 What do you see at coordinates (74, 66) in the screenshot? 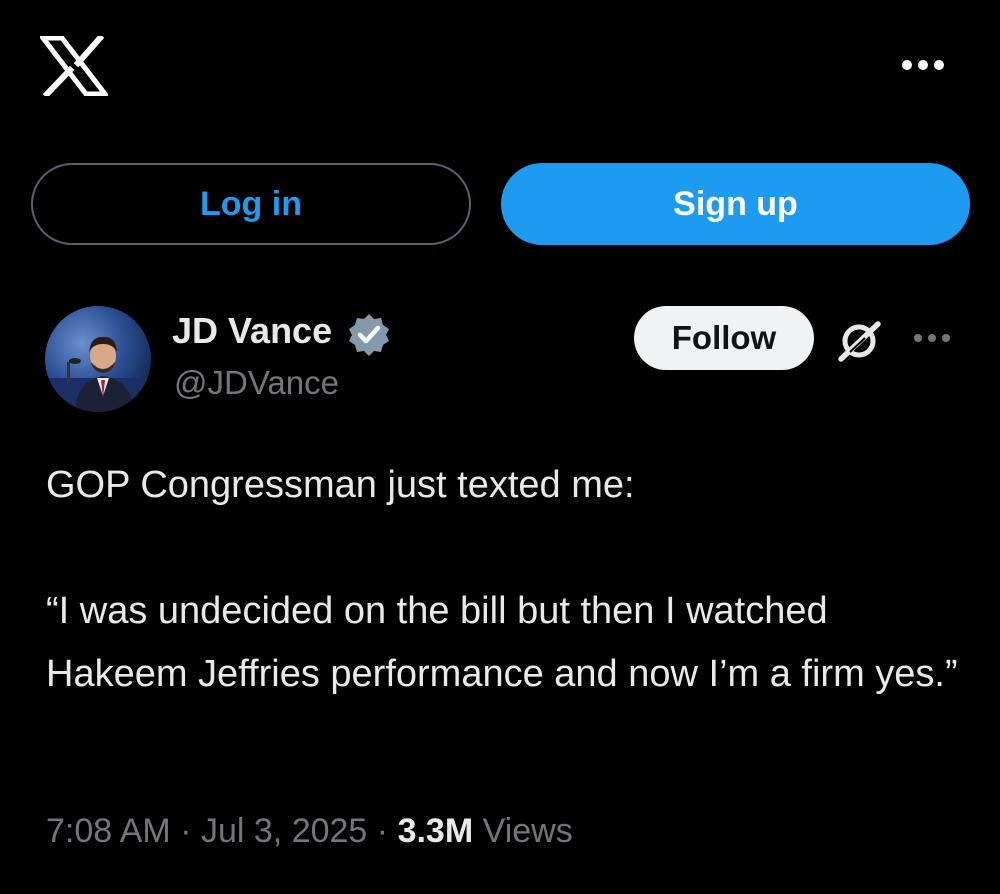
I see `x-logo-icon` at bounding box center [74, 66].